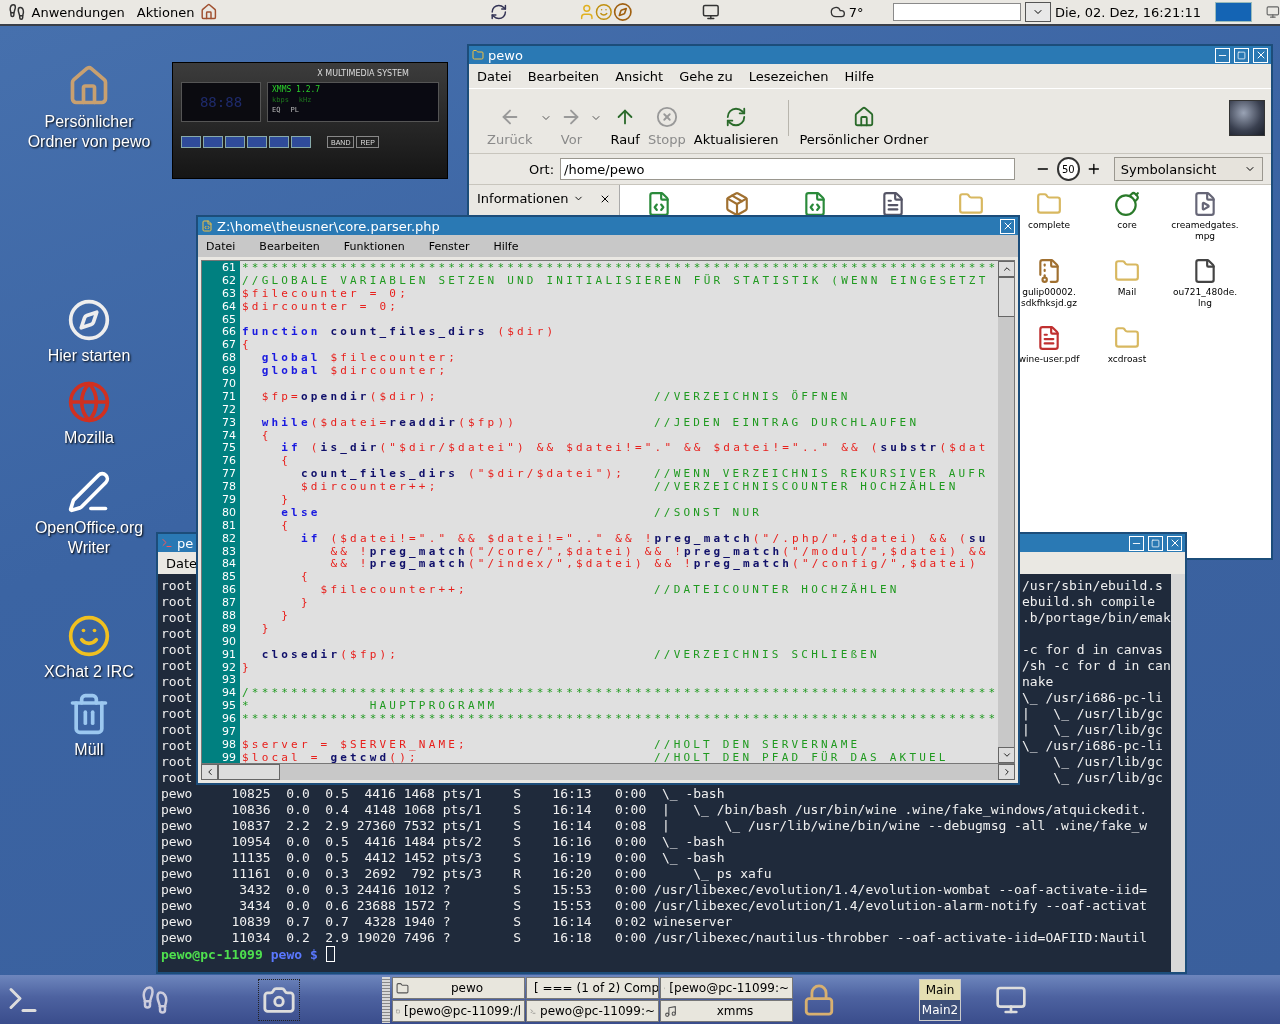  What do you see at coordinates (89, 750) in the screenshot?
I see `desktop-icon-label: Müll` at bounding box center [89, 750].